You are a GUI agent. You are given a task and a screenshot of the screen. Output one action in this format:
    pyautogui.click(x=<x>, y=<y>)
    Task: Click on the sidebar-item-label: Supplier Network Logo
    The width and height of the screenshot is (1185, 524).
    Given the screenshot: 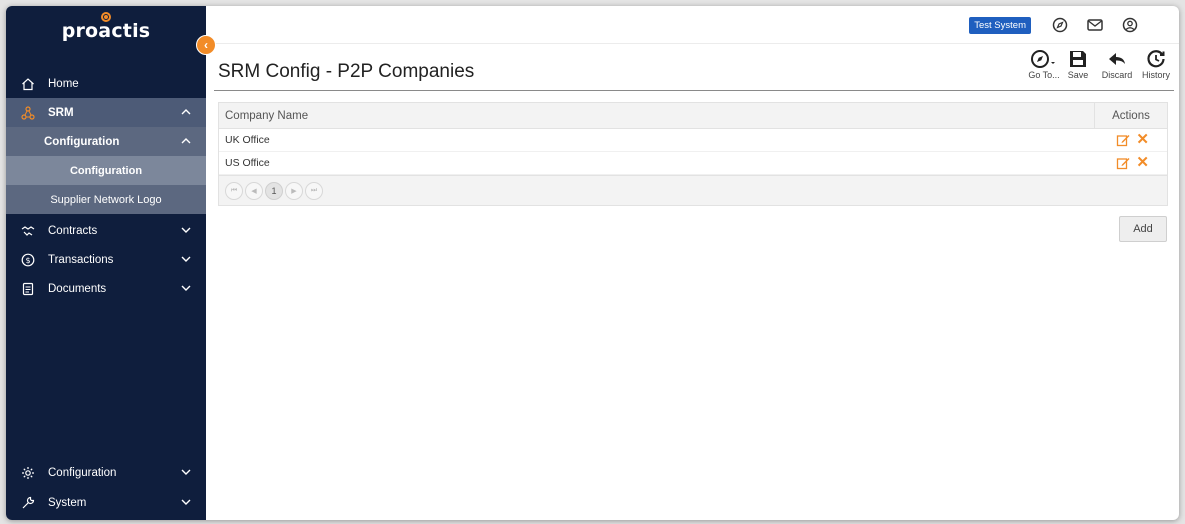 What is the action you would take?
    pyautogui.click(x=106, y=199)
    